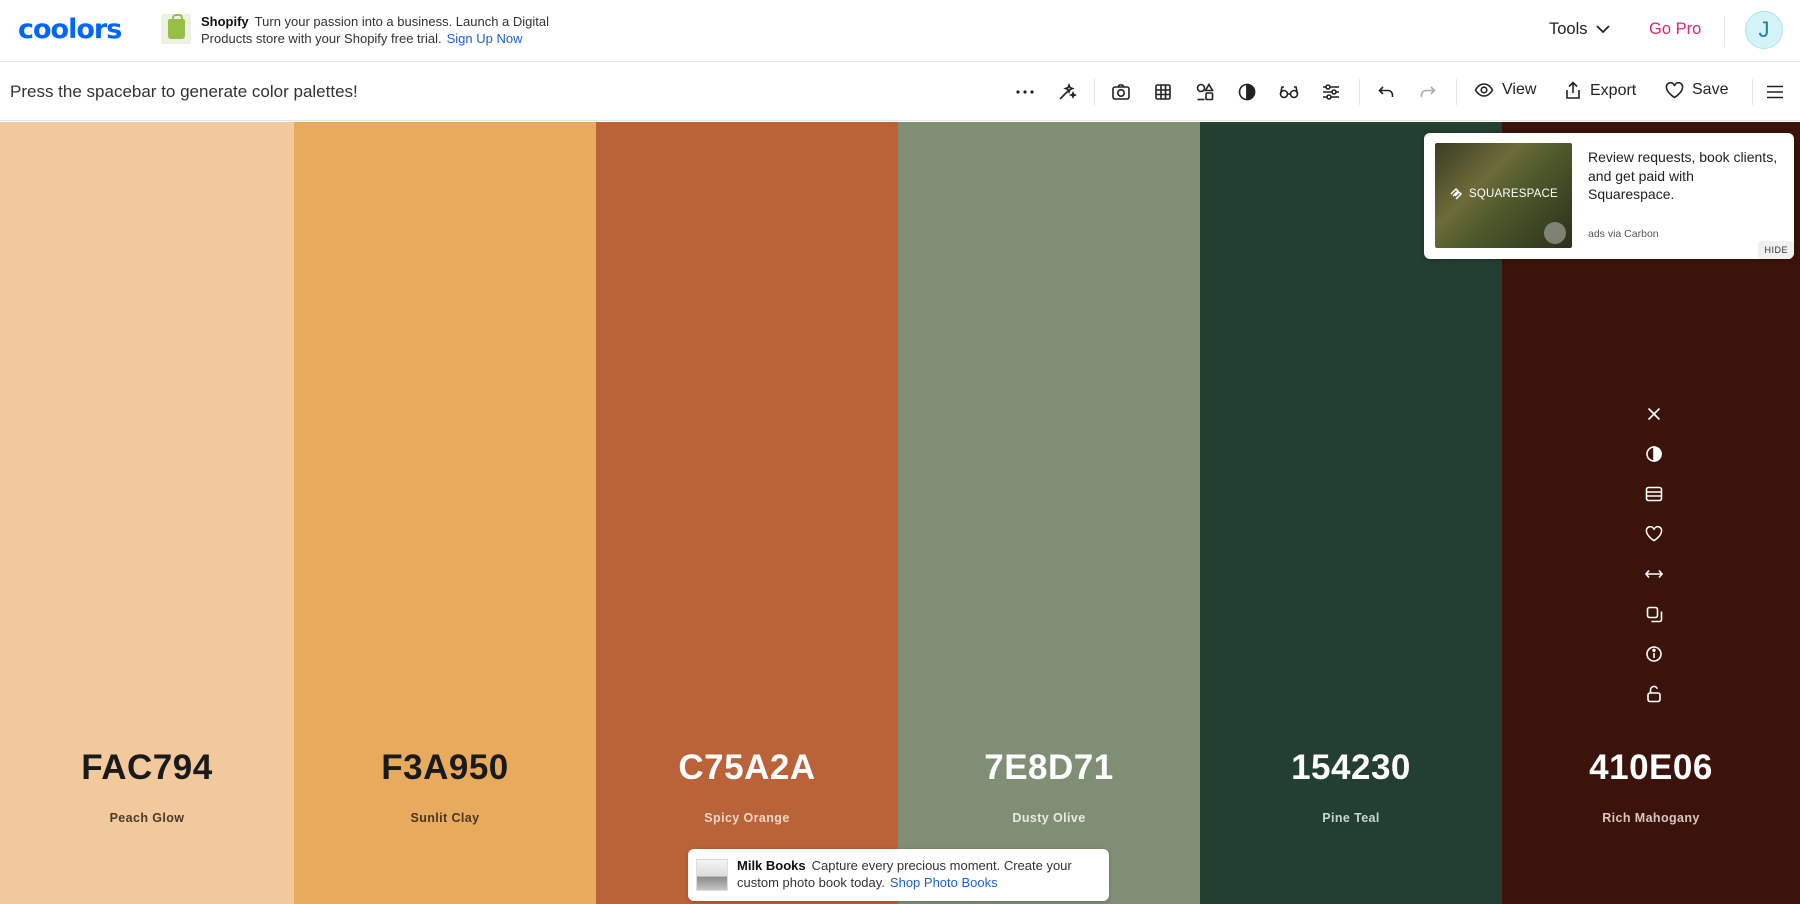  I want to click on save-label: Save, so click(1710, 89).